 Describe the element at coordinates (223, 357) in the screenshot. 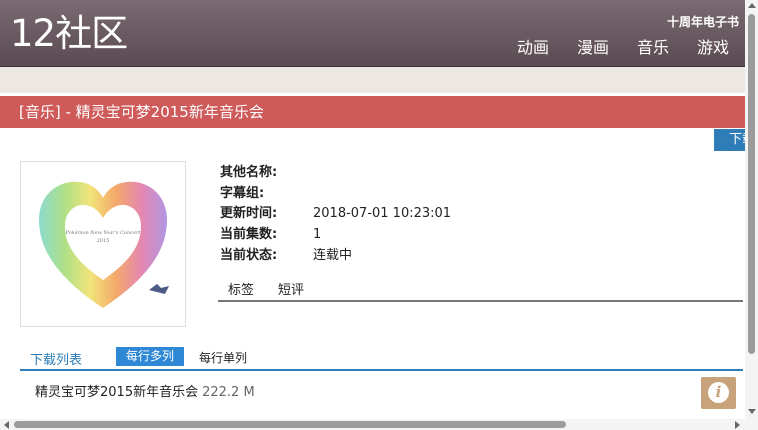

I see `view-single-column-button: 每行单列` at that location.